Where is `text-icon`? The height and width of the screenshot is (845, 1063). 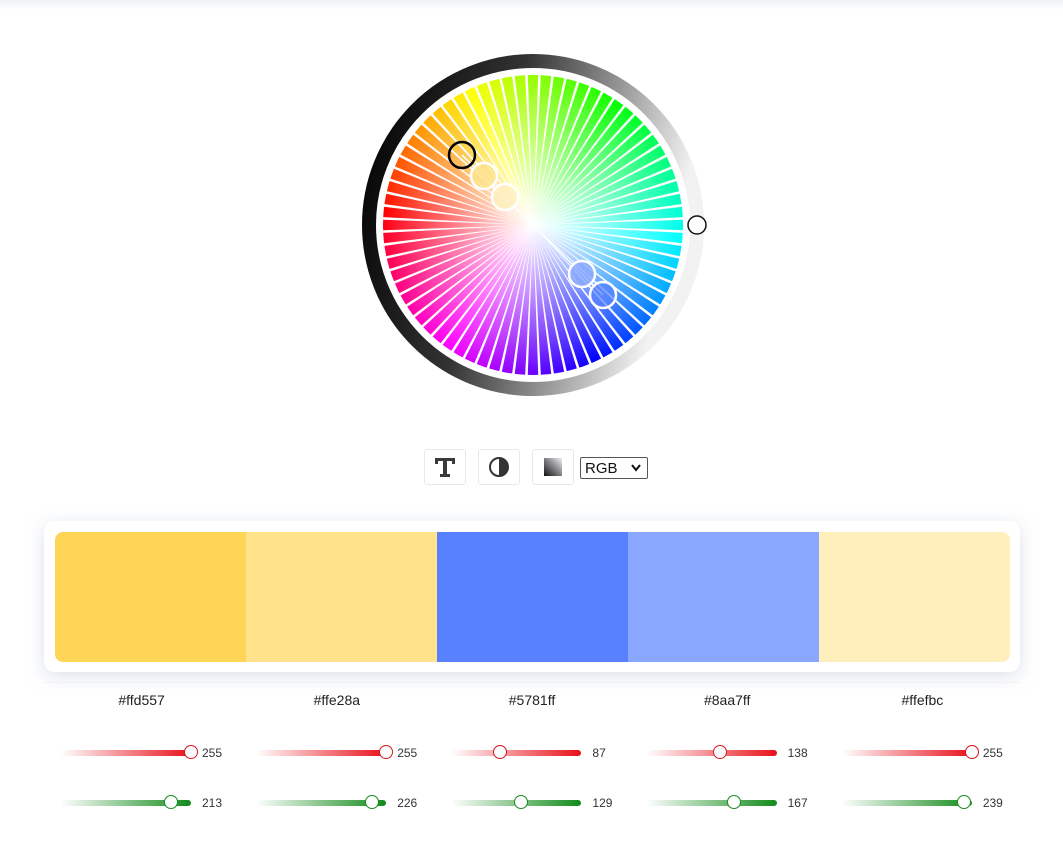 text-icon is located at coordinates (445, 467).